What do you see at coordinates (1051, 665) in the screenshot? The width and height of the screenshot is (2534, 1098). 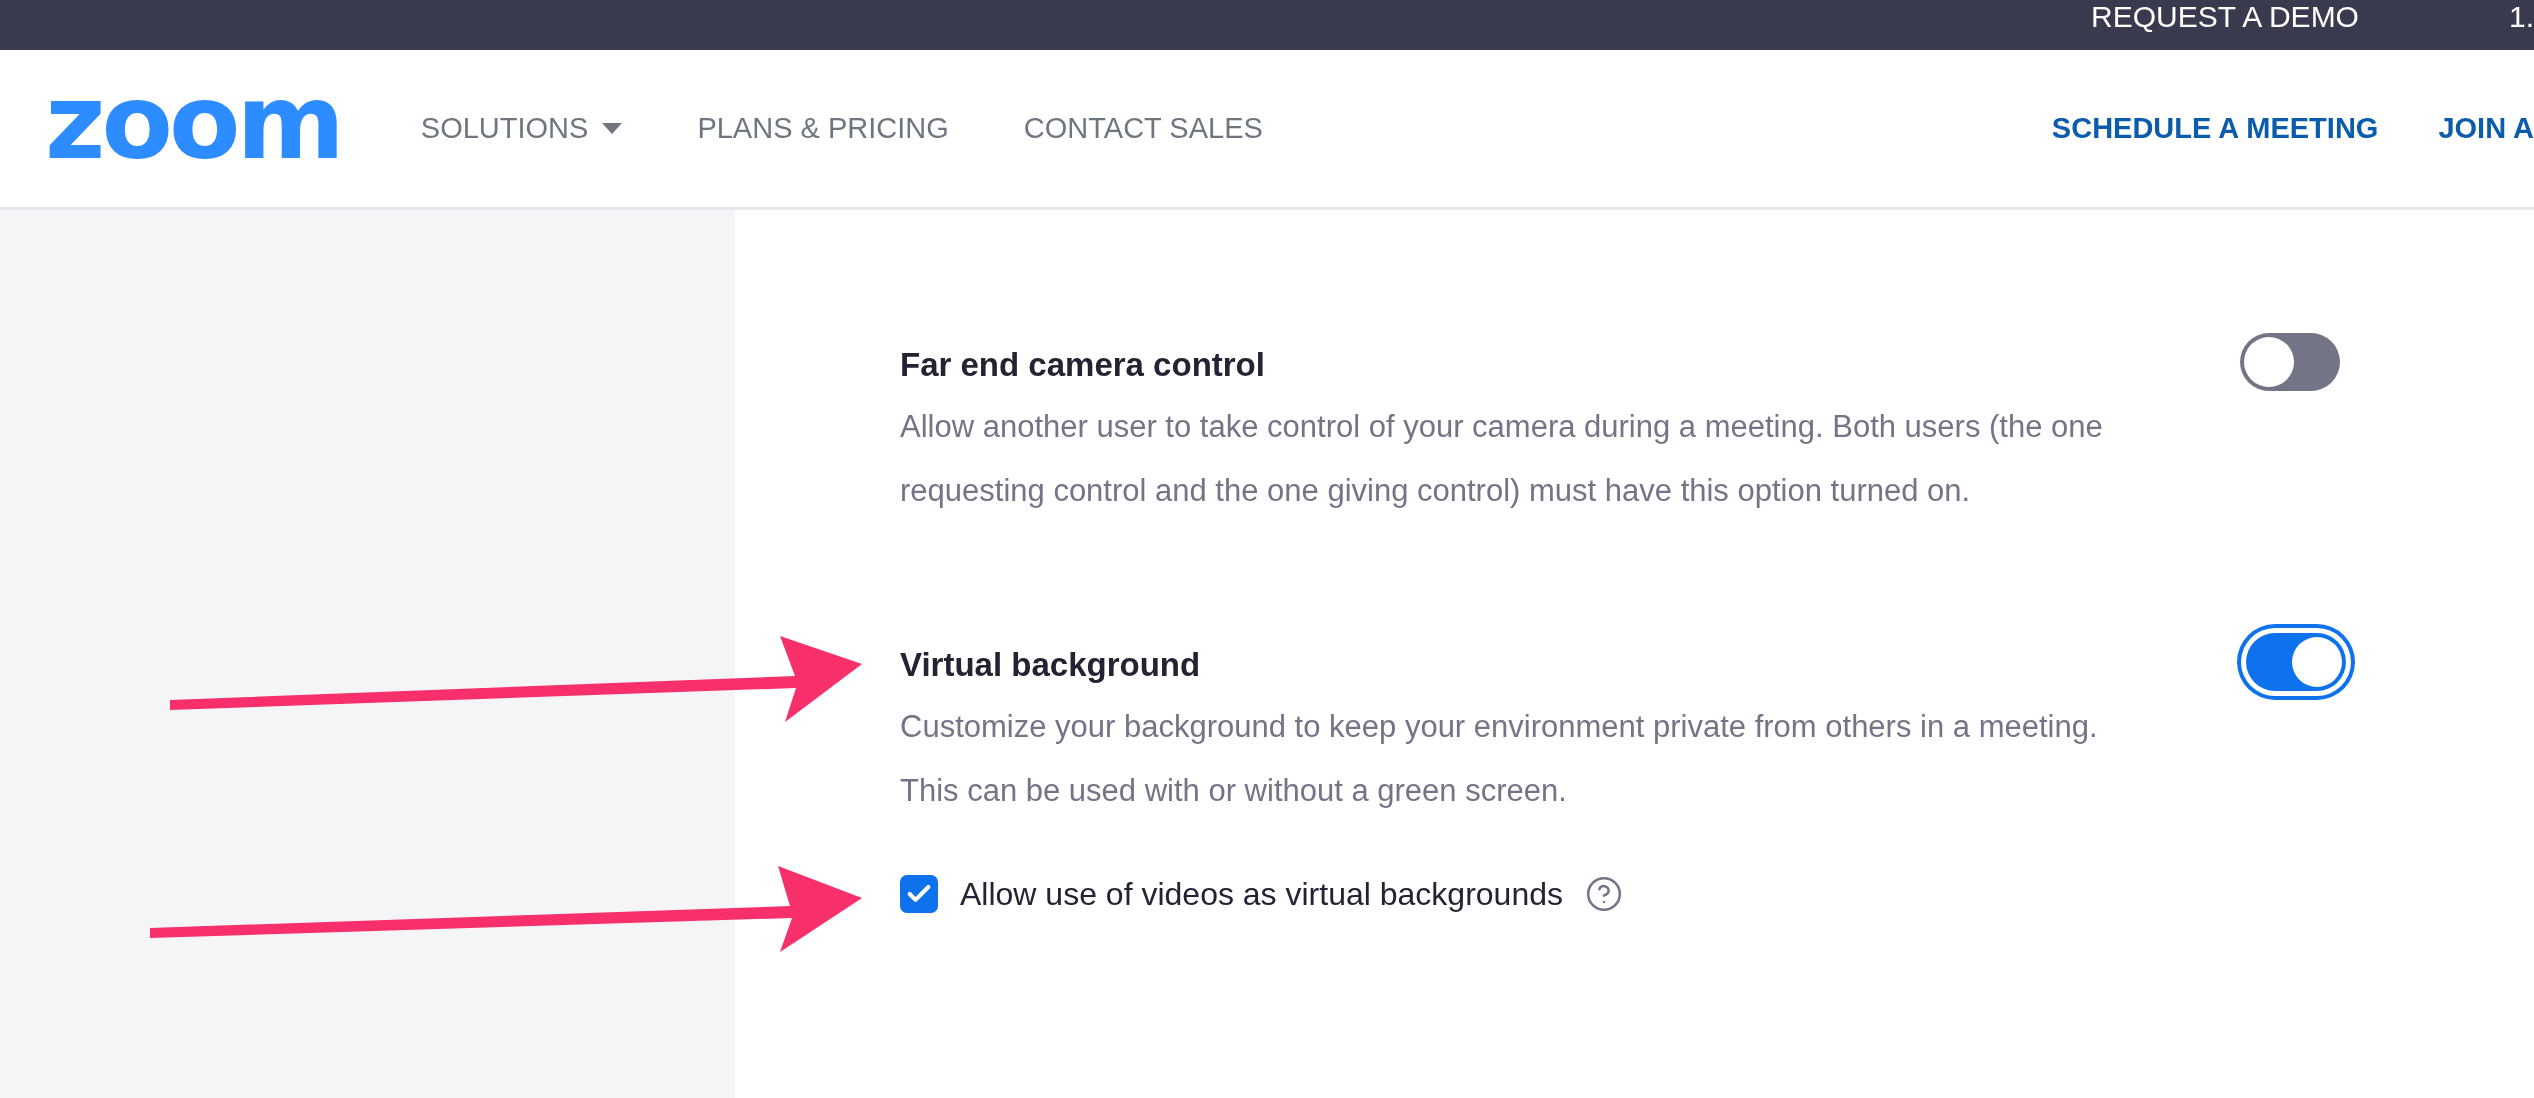 I see `setting-title: Virtual background` at bounding box center [1051, 665].